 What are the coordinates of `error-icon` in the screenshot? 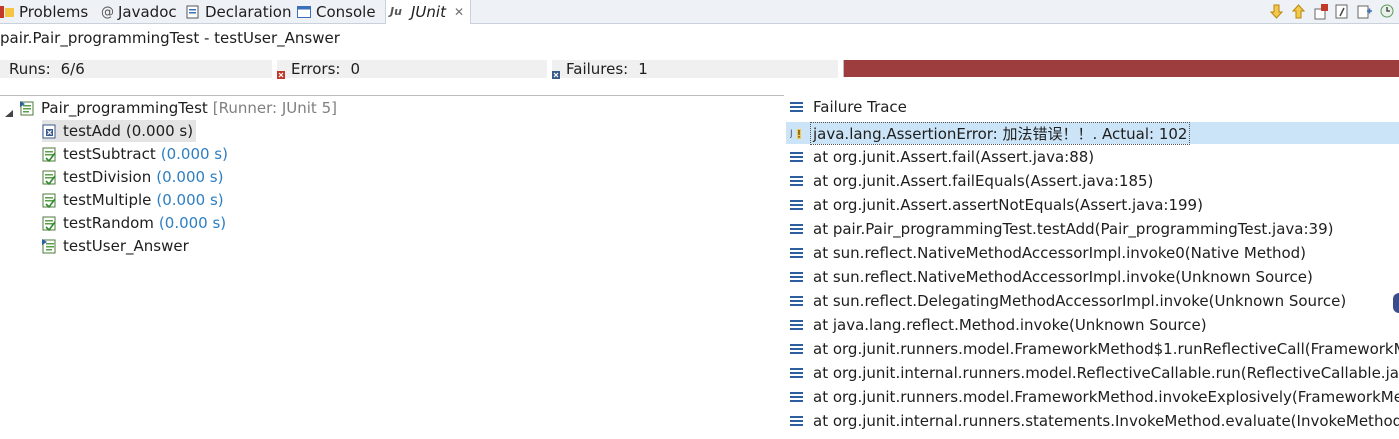 It's located at (281, 72).